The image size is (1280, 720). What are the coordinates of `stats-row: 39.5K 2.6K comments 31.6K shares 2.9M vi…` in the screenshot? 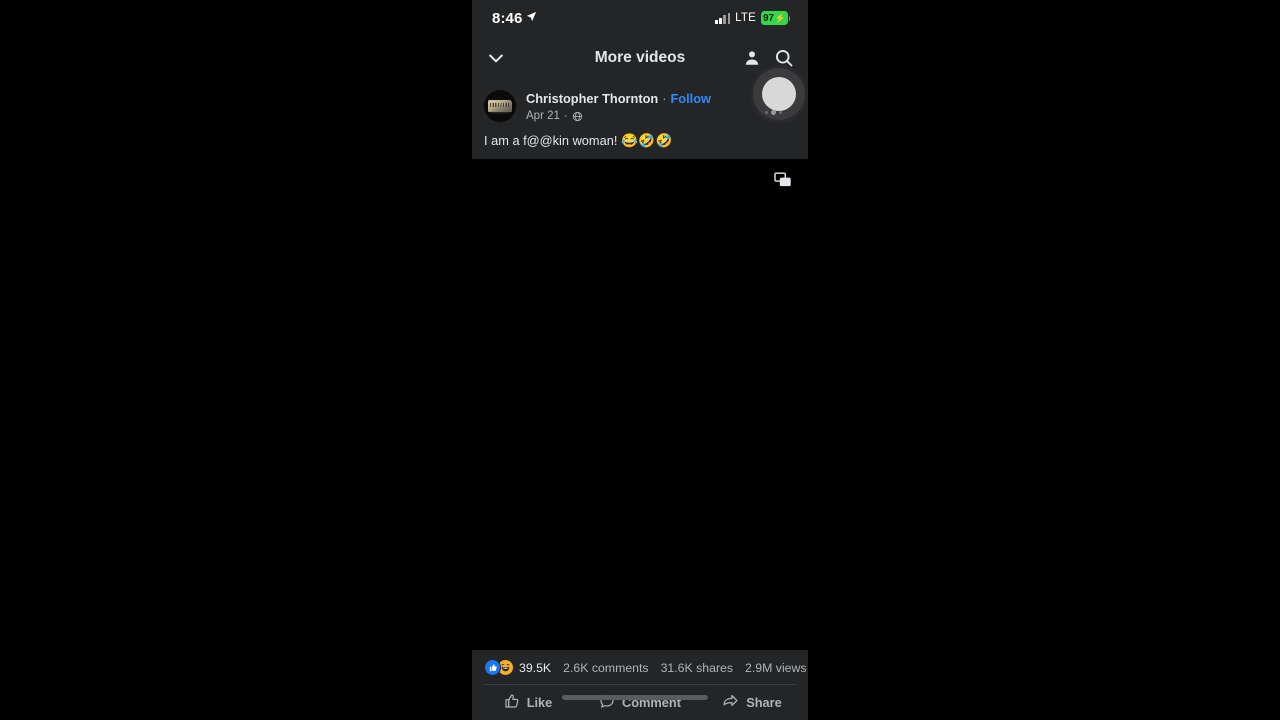 It's located at (640, 667).